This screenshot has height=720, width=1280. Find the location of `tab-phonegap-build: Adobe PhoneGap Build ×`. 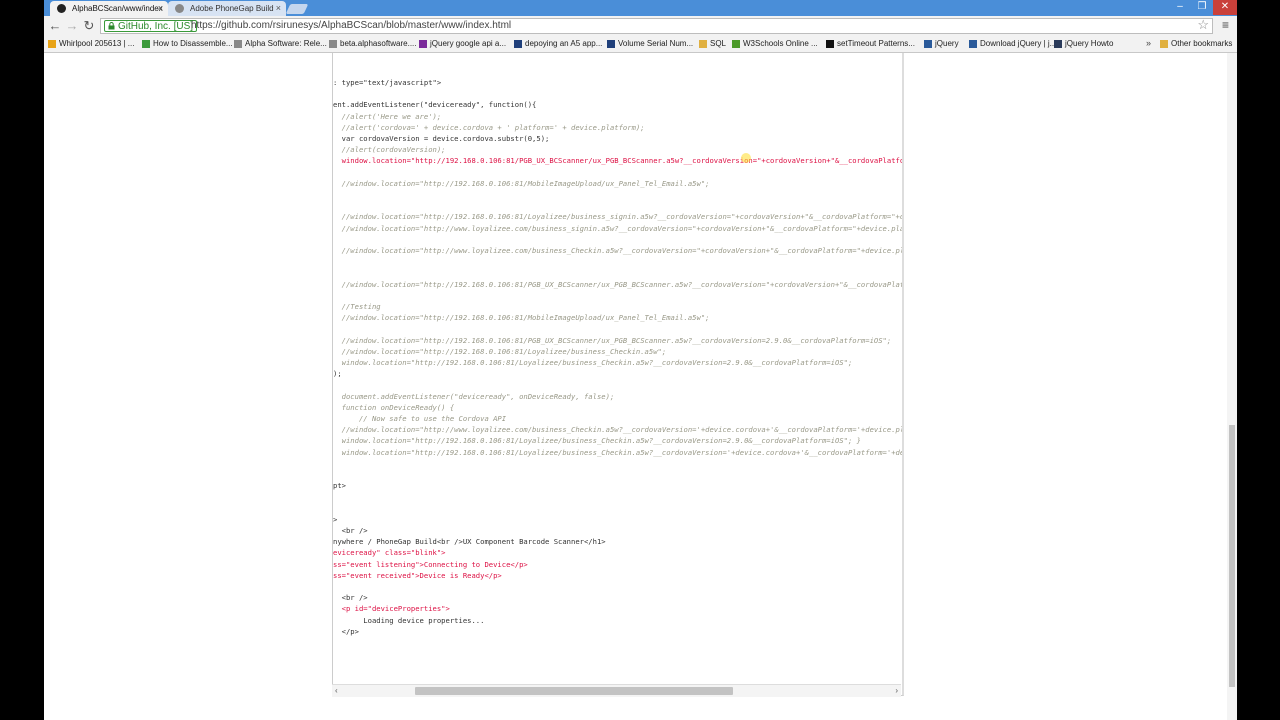

tab-phonegap-build: Adobe PhoneGap Build × is located at coordinates (227, 8).